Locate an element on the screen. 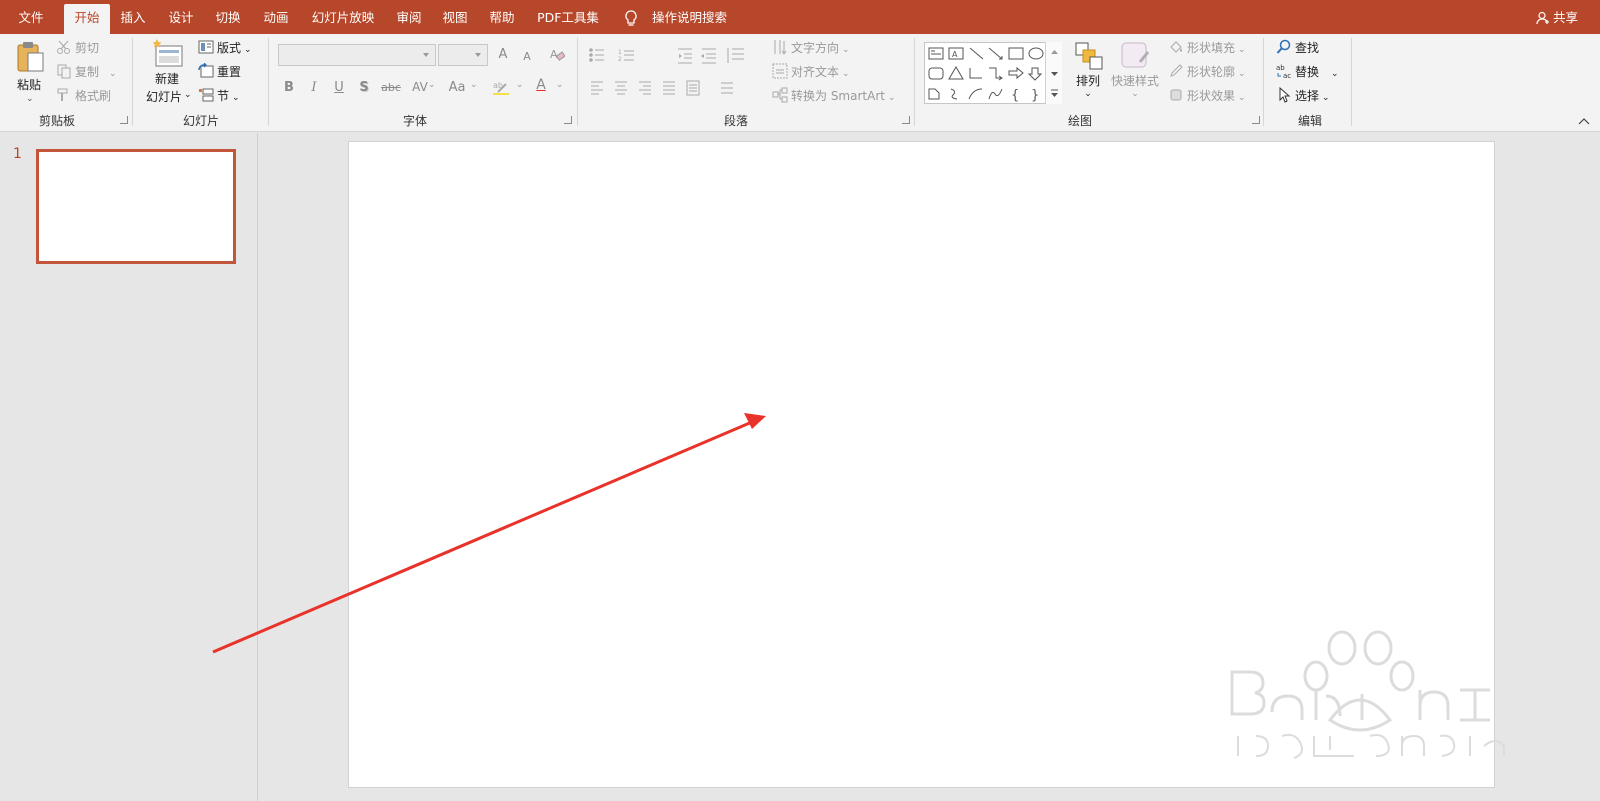 The image size is (1600, 801). collapse-ribbon-icon is located at coordinates (1584, 121).